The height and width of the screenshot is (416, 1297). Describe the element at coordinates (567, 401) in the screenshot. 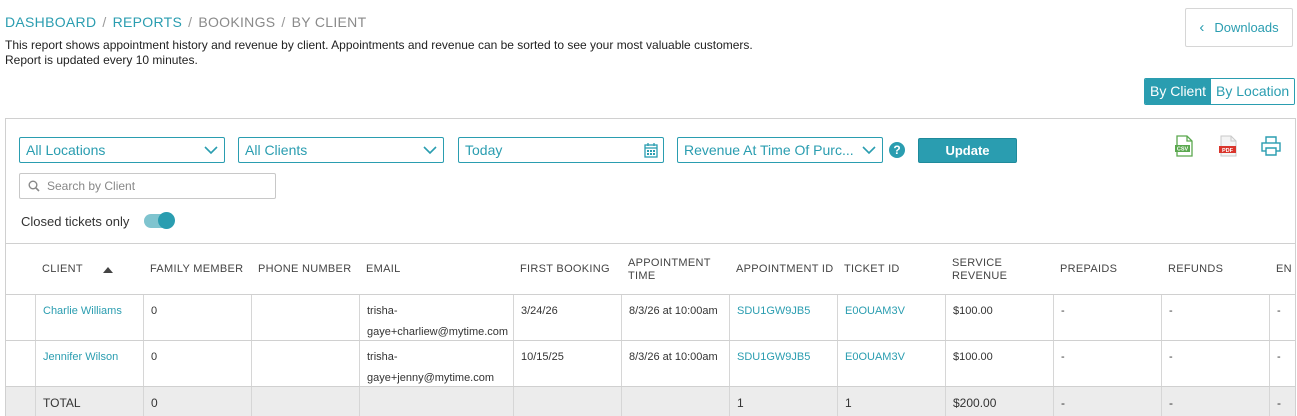

I see `total-first-booking` at that location.